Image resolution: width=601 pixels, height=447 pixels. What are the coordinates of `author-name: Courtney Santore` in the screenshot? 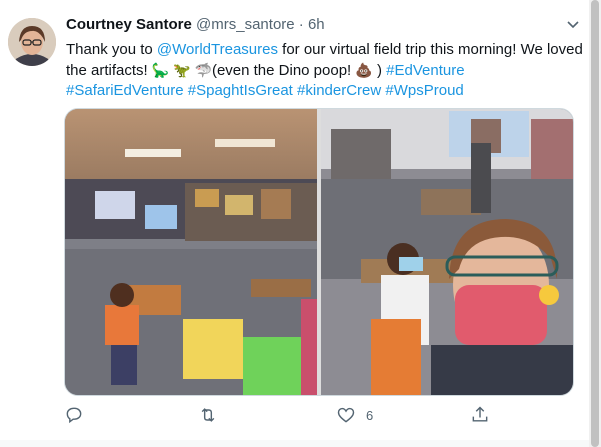 It's located at (129, 24).